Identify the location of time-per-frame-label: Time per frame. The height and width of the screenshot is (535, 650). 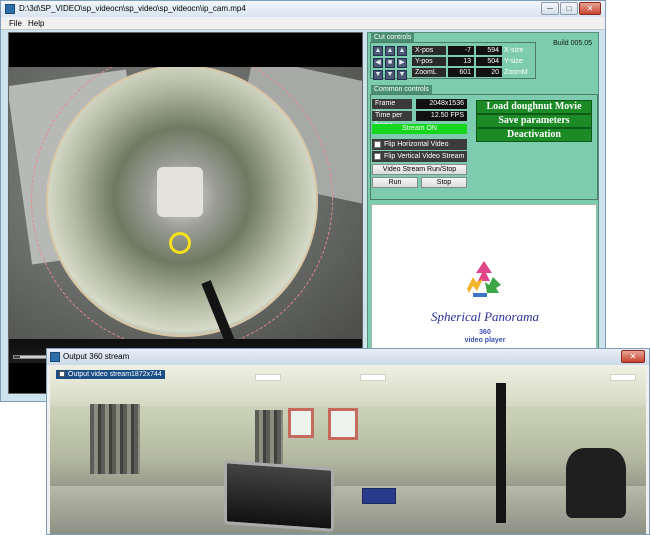
(392, 120).